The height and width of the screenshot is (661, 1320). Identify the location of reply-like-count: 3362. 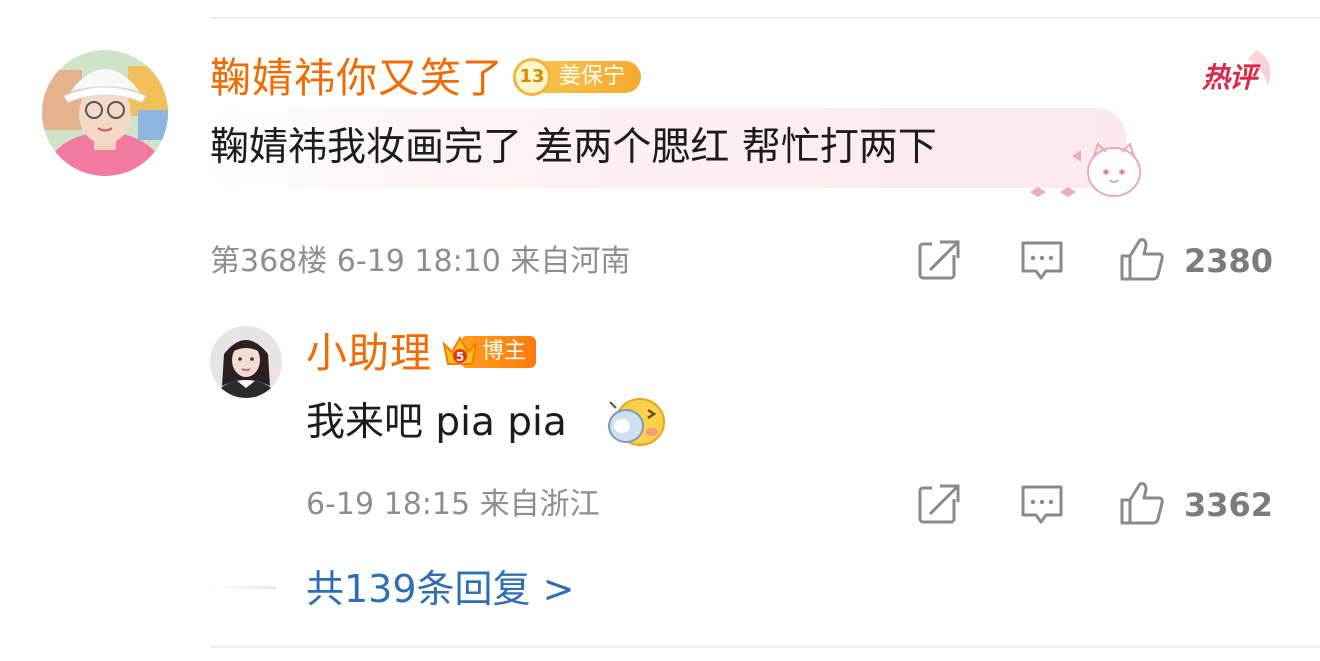
(1229, 505).